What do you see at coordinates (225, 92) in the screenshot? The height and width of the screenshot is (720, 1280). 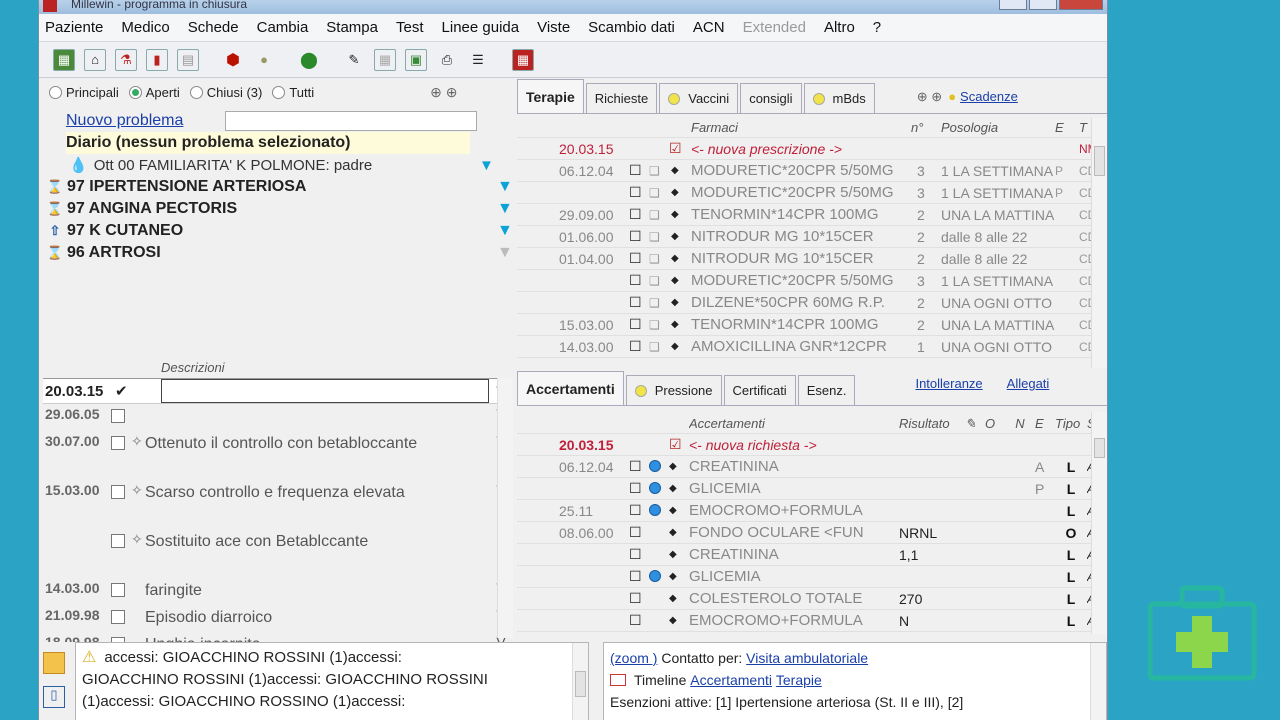 I see `filter-chiusi: Chiusi (3)` at bounding box center [225, 92].